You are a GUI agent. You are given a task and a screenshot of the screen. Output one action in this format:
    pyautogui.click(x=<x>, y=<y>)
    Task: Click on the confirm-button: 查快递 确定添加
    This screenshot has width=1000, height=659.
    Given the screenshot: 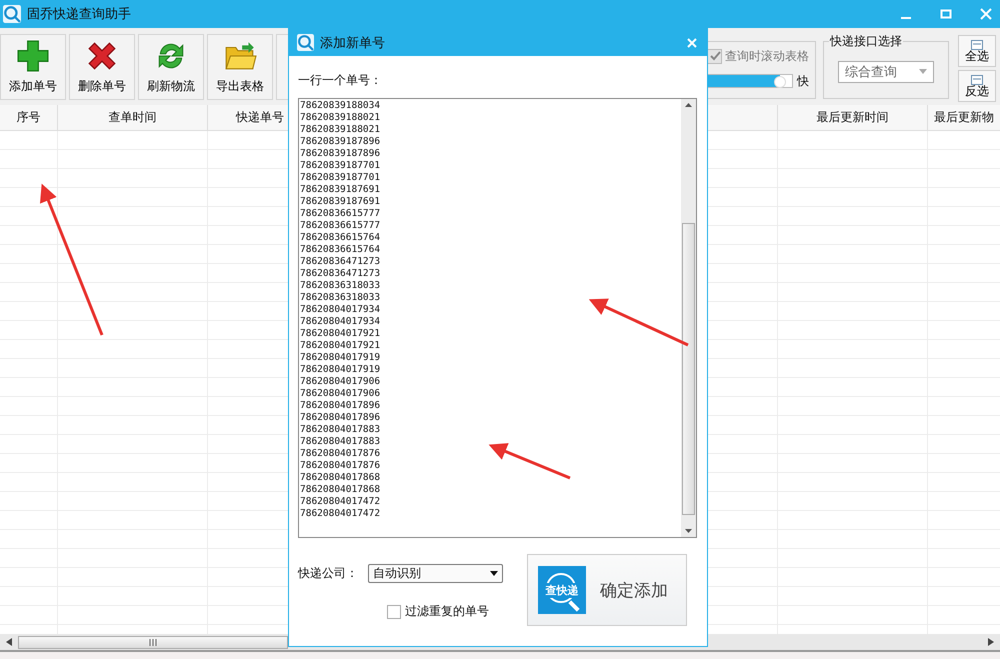 What is the action you would take?
    pyautogui.click(x=607, y=590)
    